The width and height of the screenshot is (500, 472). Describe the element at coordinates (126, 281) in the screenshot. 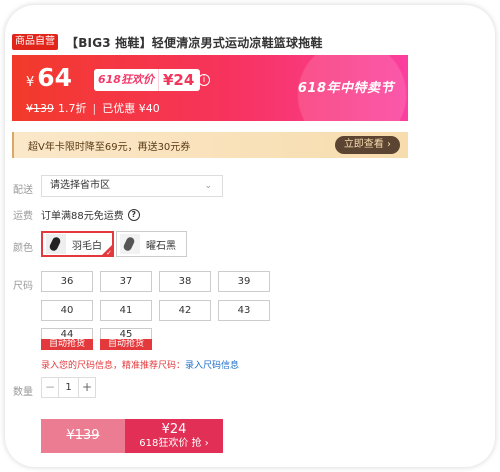

I see `size-option-37: 37` at that location.